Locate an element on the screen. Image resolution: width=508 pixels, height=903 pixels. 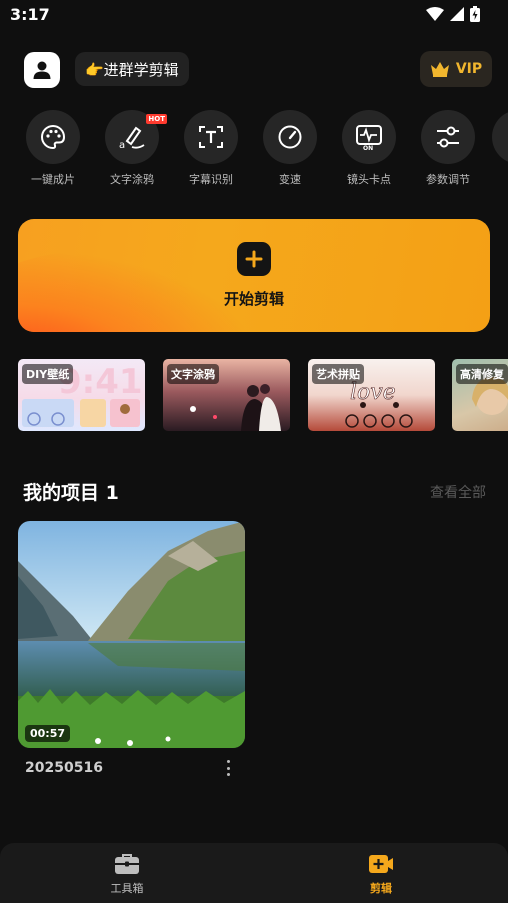
template-diy-wallpaper: 9:41 DIY壁纸 is located at coordinates (81, 395).